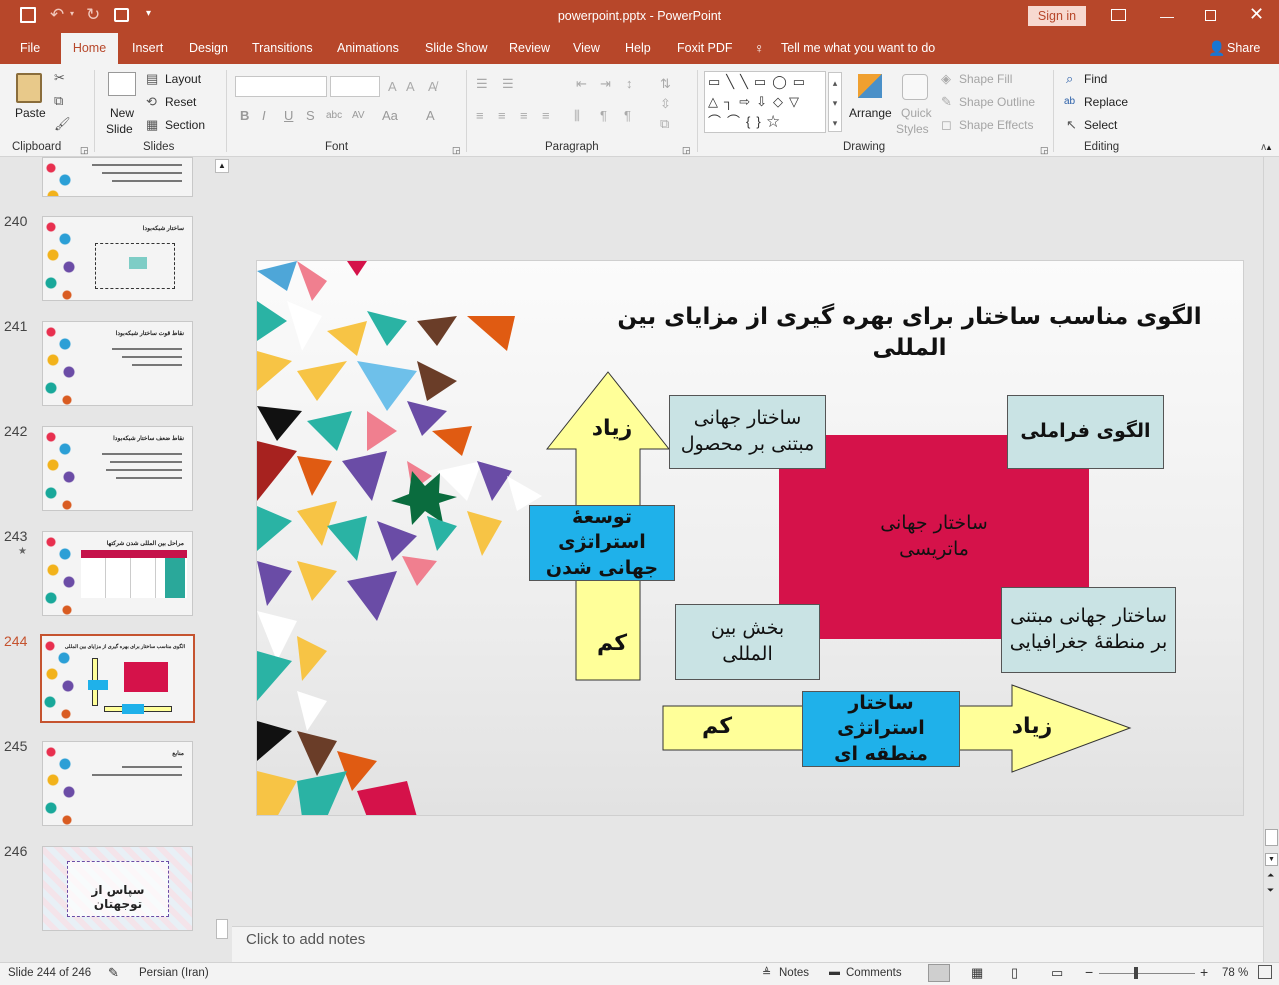 Image resolution: width=1279 pixels, height=985 pixels. I want to click on smartart-icon: ⧉, so click(664, 124).